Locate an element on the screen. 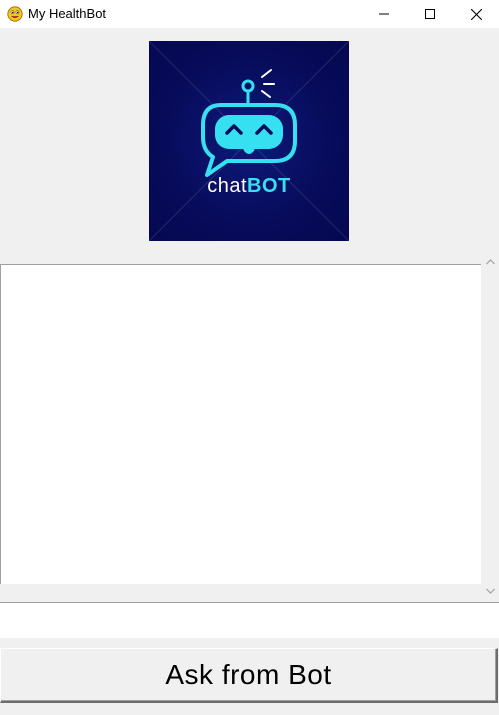  chevron-up-icon is located at coordinates (490, 261).